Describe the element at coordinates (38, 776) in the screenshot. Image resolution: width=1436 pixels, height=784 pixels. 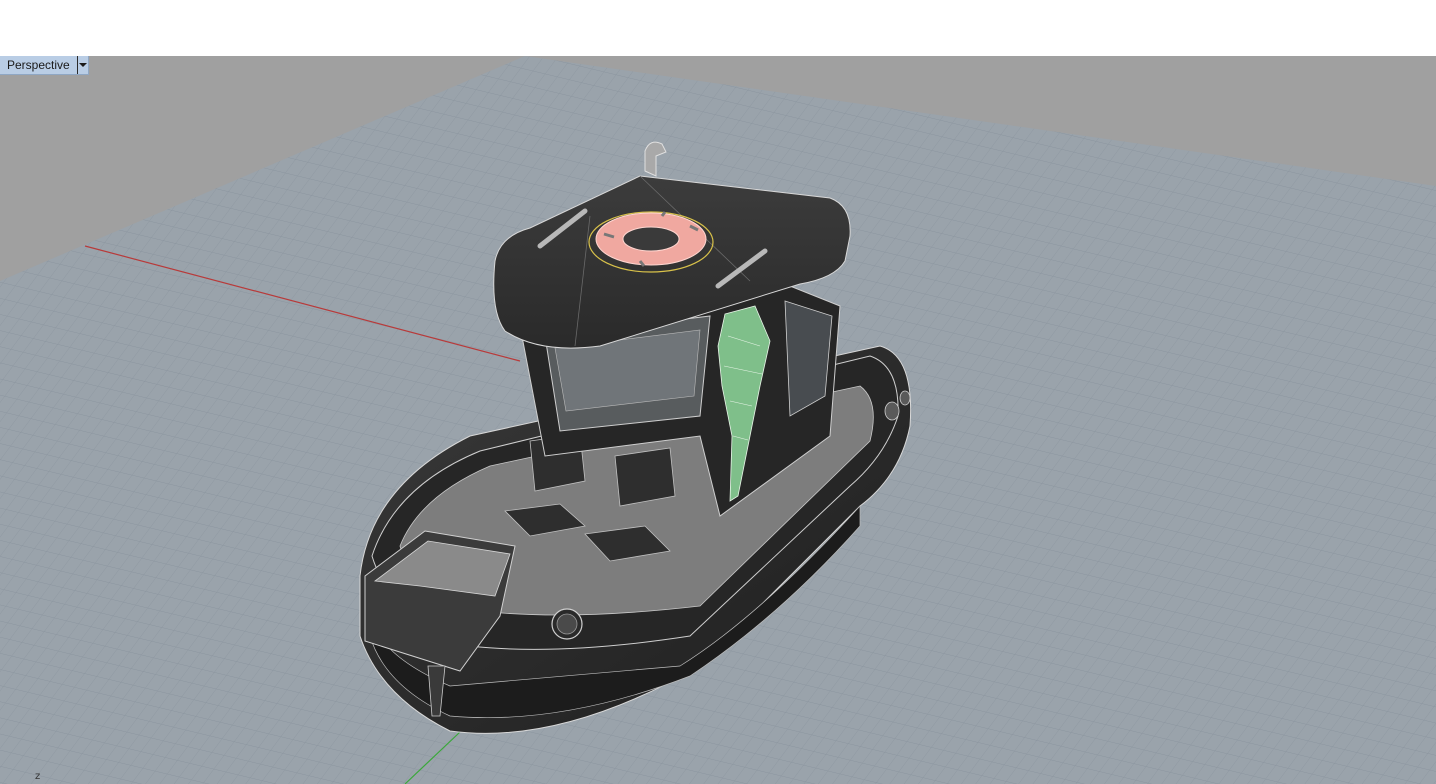
I see `axis-widget-label: z` at that location.